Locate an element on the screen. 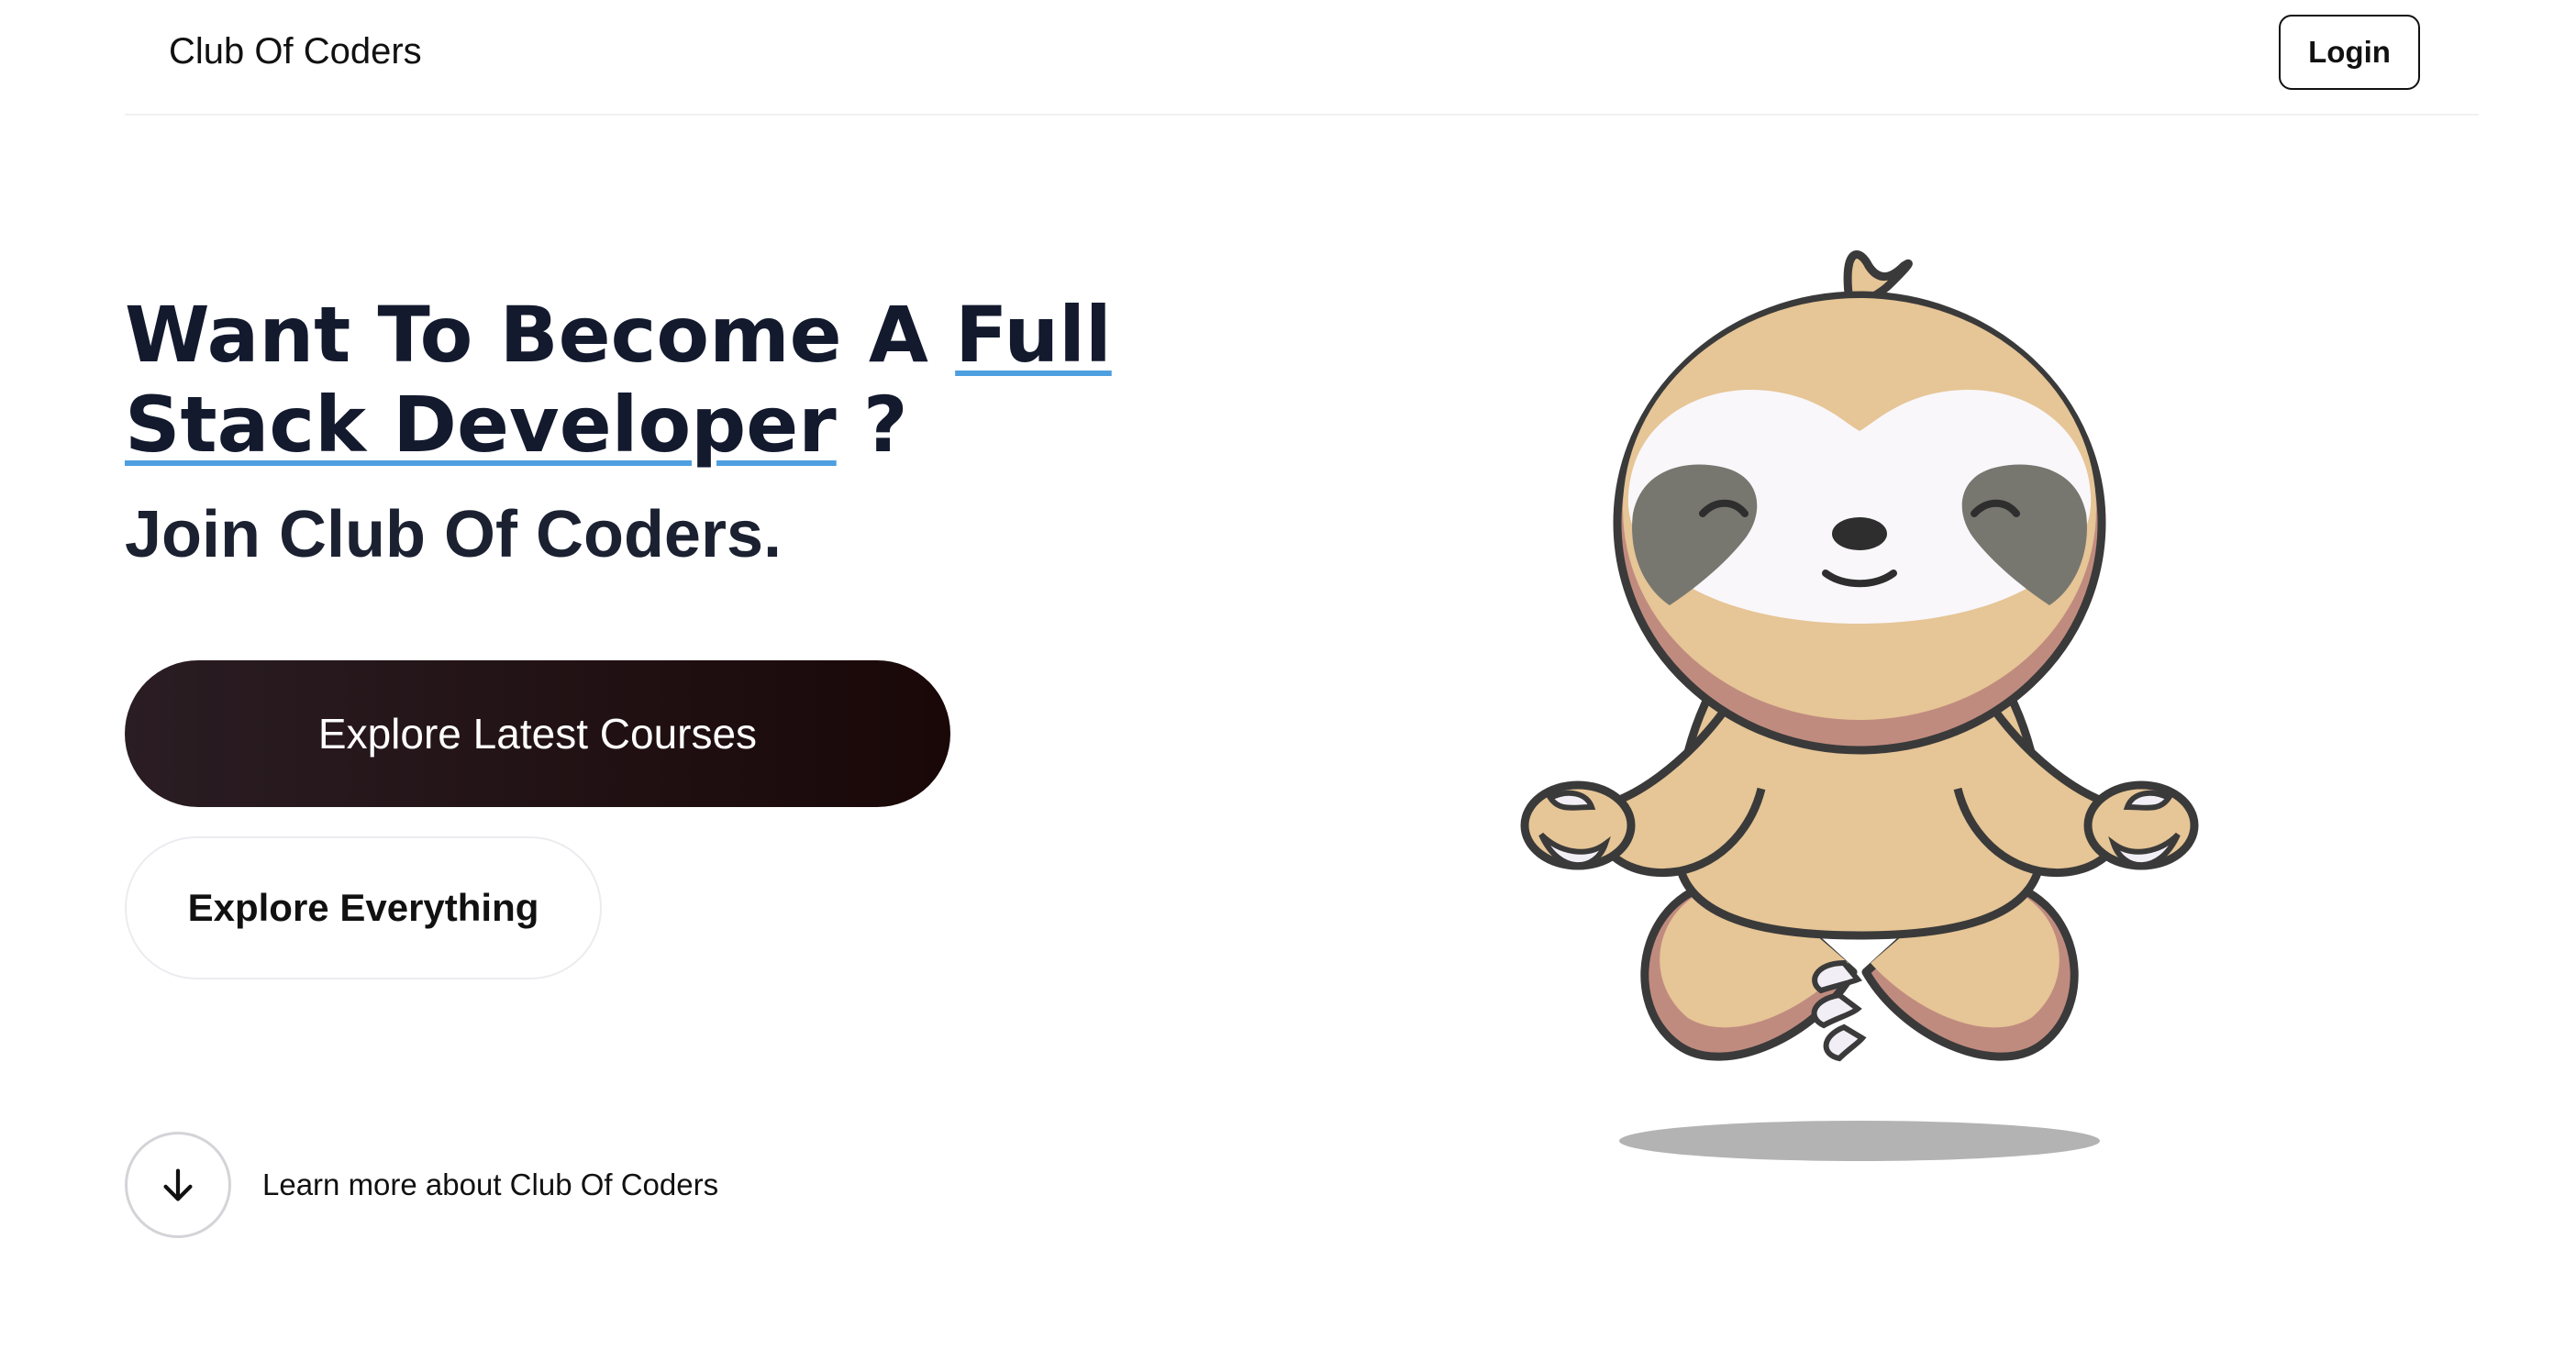 This screenshot has width=2576, height=1372. sloth-head is located at coordinates (1859, 502).